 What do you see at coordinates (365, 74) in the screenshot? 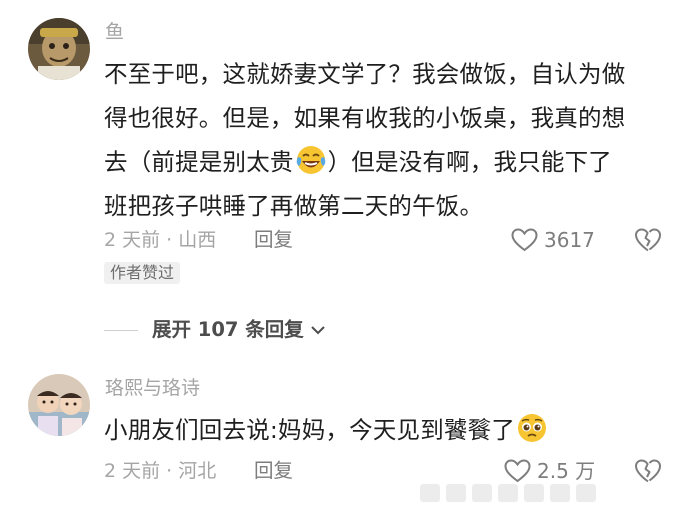
I see `comment-text-line: 不至于吧，这就娇妻文学了？我会做饭，自认为做` at bounding box center [365, 74].